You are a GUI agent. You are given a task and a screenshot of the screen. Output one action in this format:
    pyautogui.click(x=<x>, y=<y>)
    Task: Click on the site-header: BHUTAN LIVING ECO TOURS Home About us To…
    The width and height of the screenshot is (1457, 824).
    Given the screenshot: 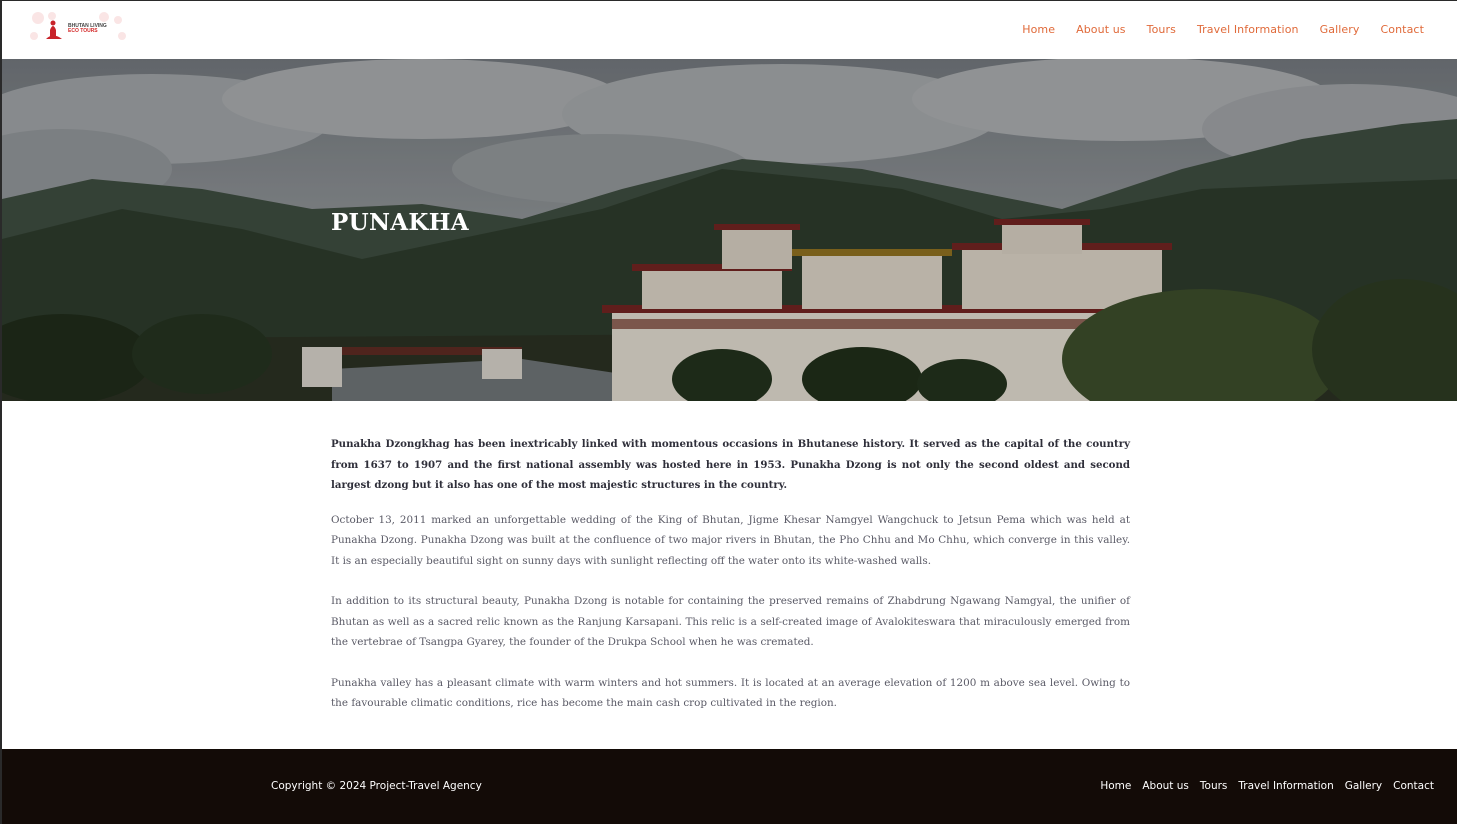 What is the action you would take?
    pyautogui.click(x=729, y=30)
    